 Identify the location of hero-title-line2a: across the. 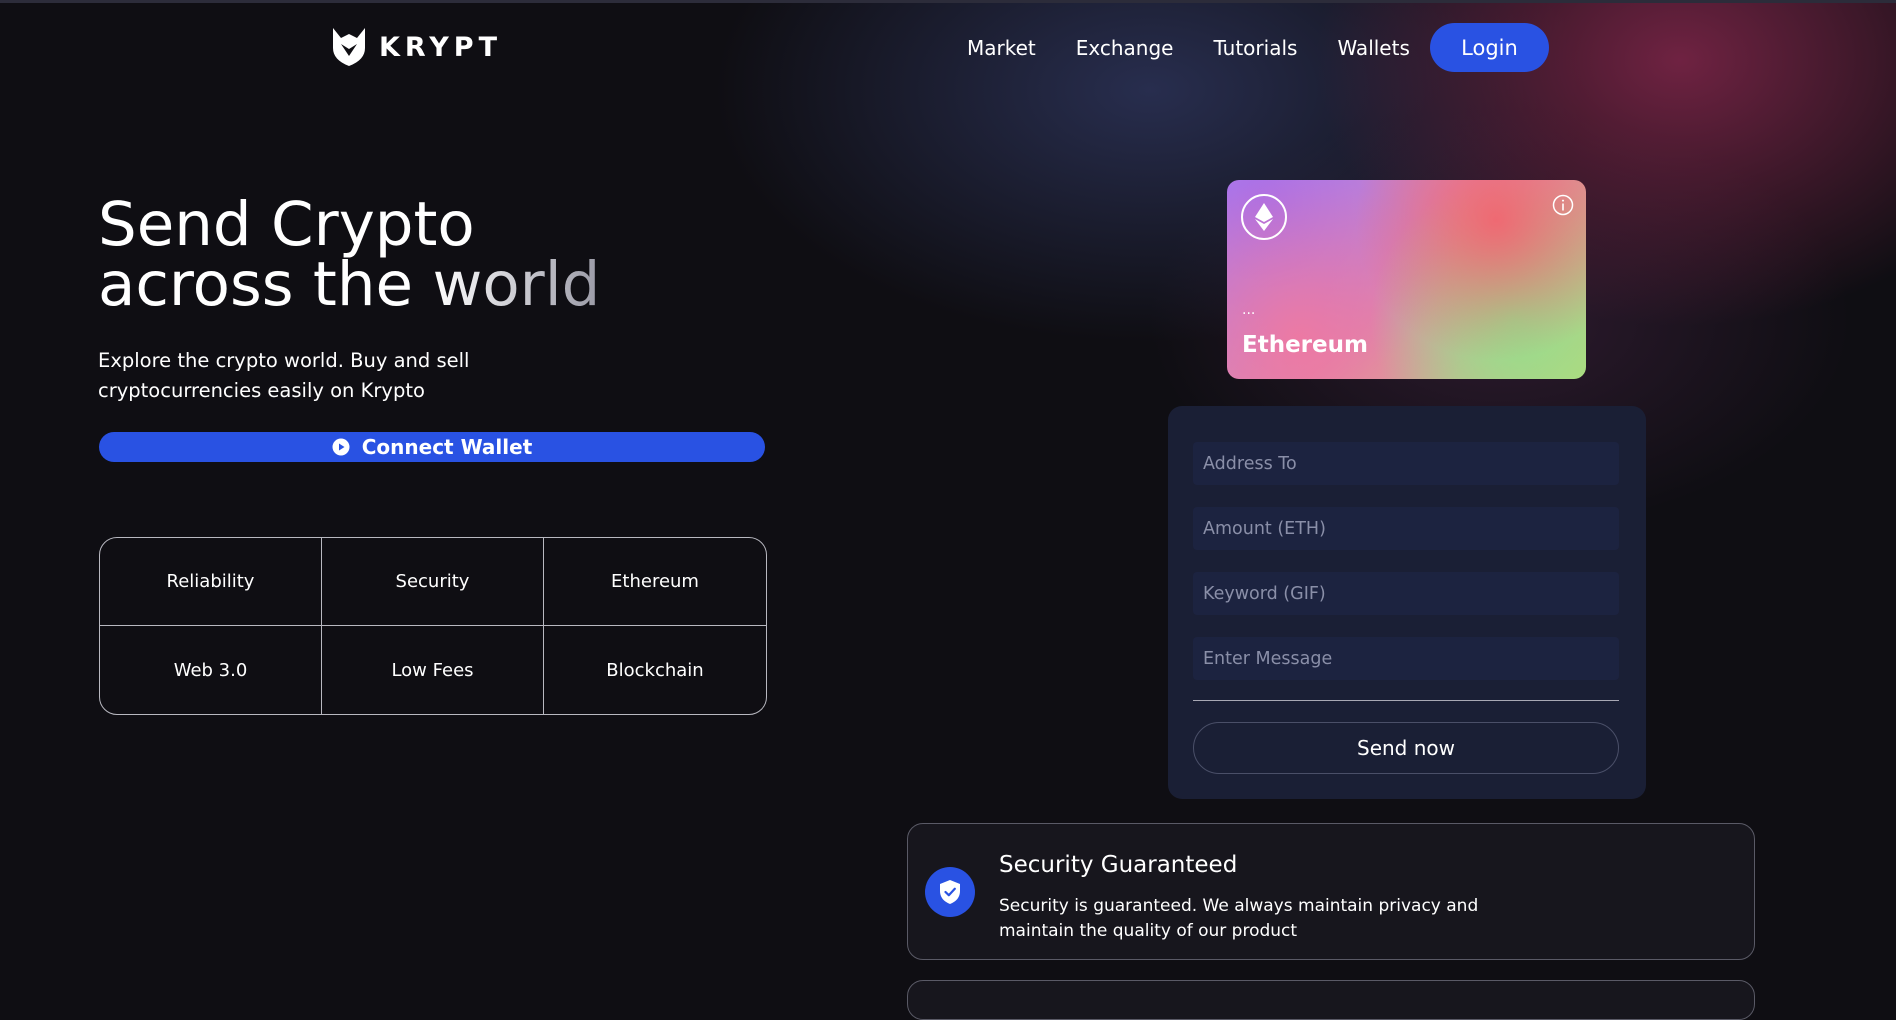
(265, 284).